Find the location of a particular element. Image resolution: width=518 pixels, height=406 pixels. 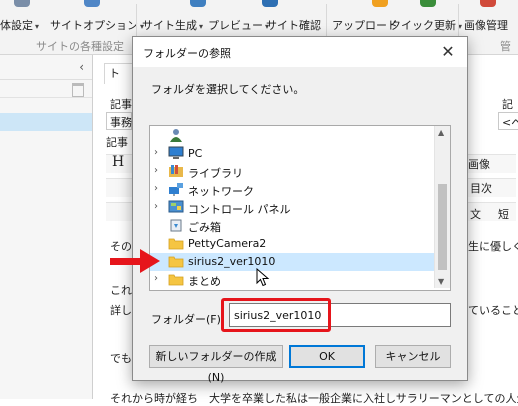

ribbon-quick-update: クイック更新 ▾ is located at coordinates (426, 25).